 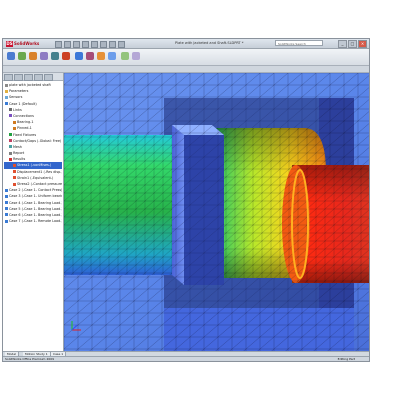 What do you see at coordinates (35, 177) in the screenshot?
I see `tree-item-label: Strain1 (-Equivalent-)` at bounding box center [35, 177].